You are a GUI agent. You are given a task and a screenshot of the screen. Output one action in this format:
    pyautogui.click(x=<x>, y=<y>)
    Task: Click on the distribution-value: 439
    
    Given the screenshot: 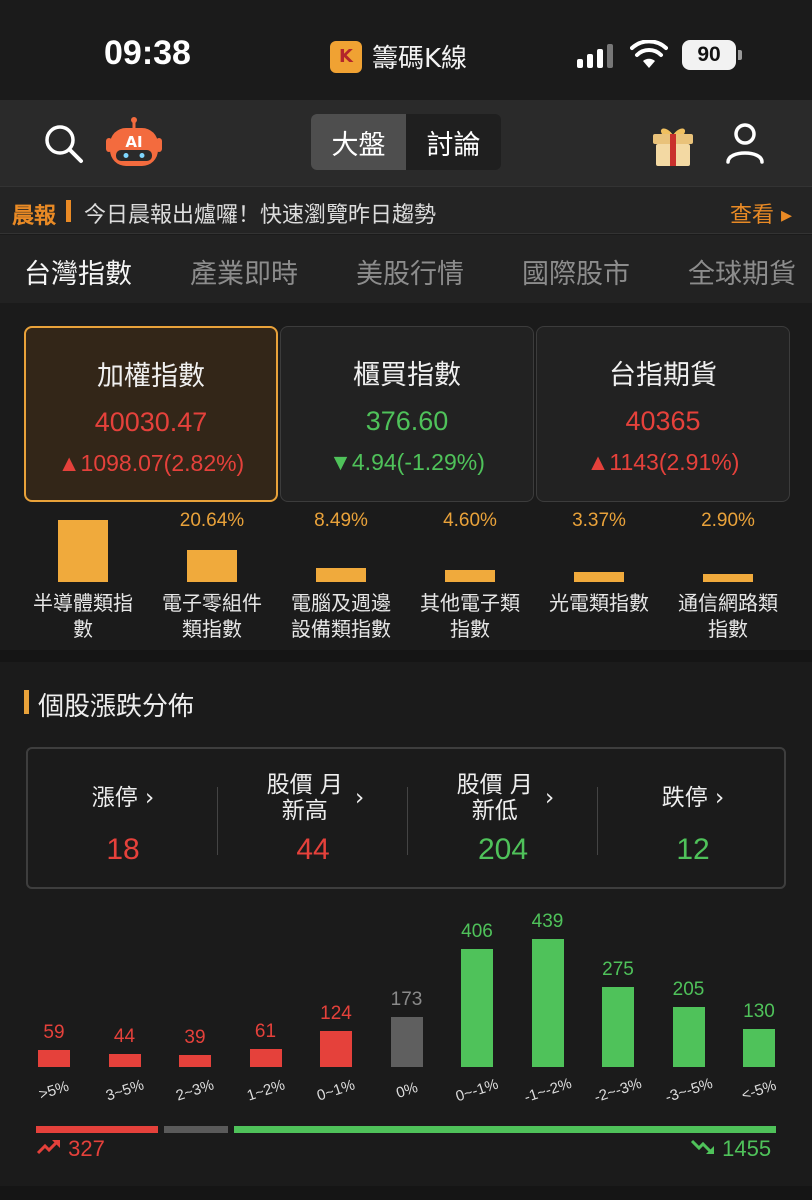 What is the action you would take?
    pyautogui.click(x=547, y=921)
    